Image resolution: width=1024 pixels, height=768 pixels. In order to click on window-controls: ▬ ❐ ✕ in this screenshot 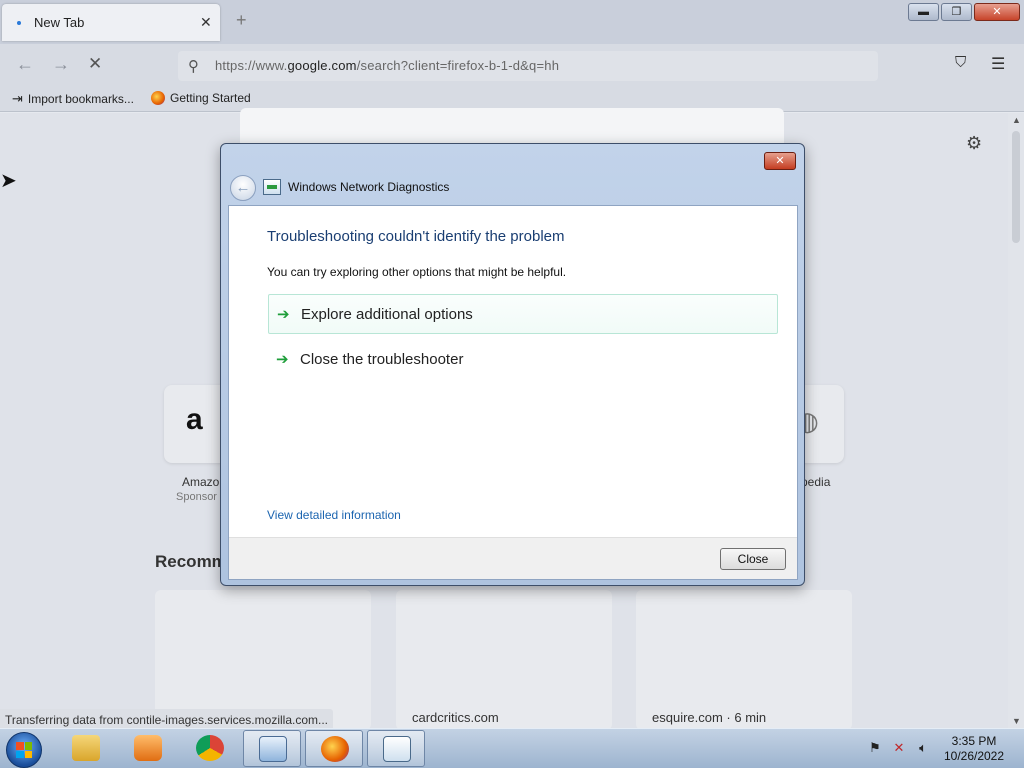, I will do `click(964, 12)`.